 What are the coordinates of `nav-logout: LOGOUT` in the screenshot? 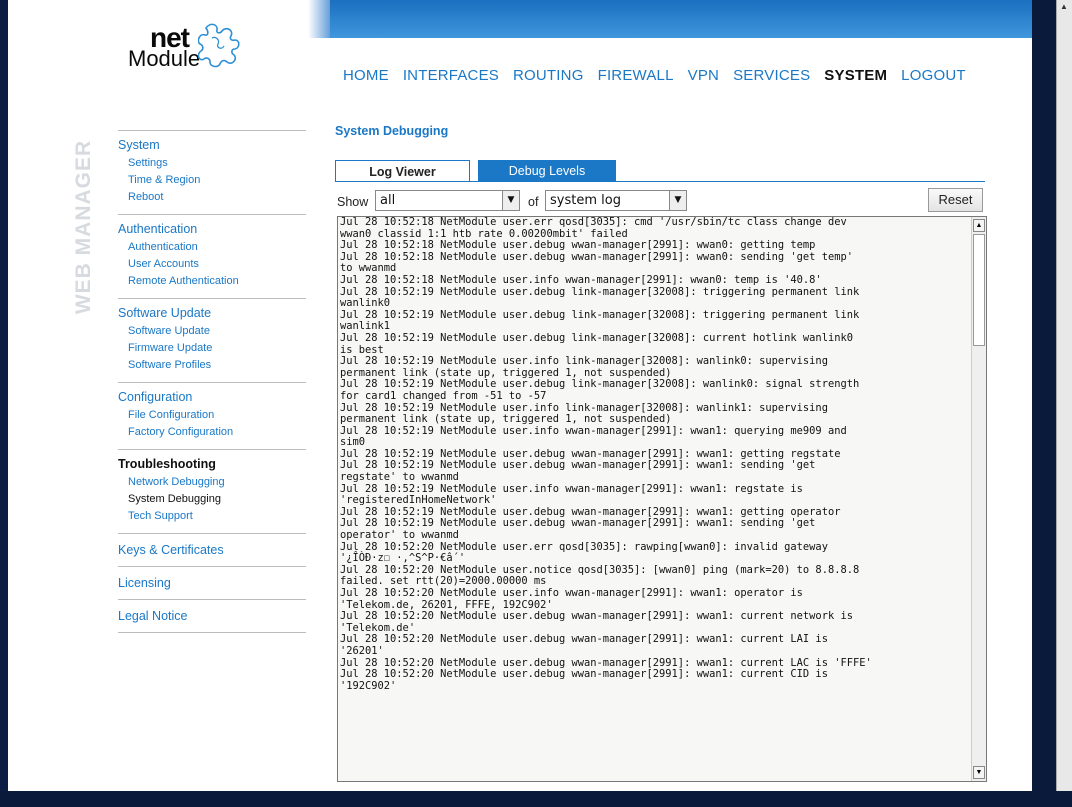 It's located at (933, 75).